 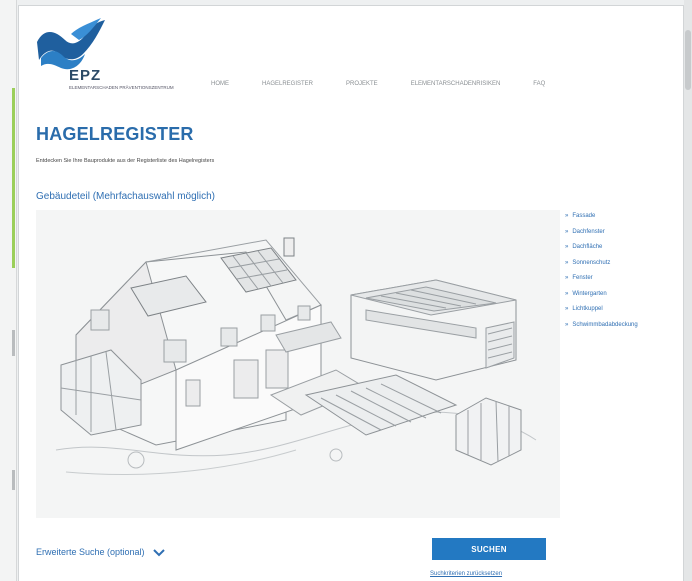 I want to click on nav-item-projekte: PROJEKTE, so click(x=362, y=84).